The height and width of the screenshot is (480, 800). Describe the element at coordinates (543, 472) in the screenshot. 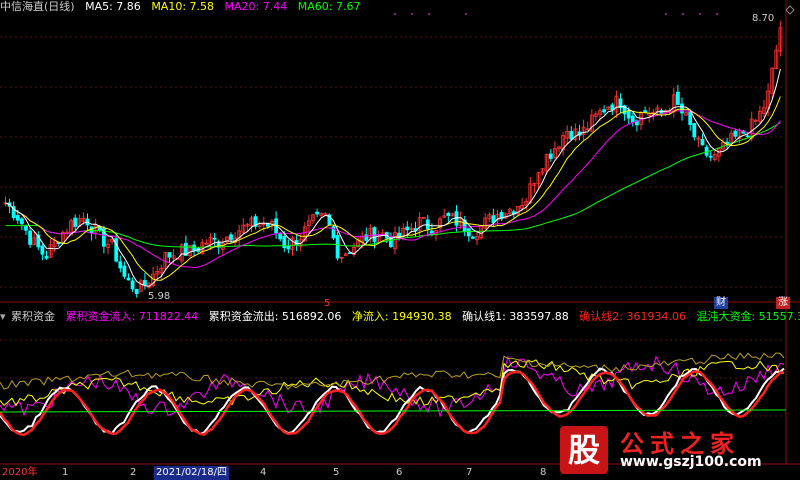

I see `x-label-8: 8` at that location.